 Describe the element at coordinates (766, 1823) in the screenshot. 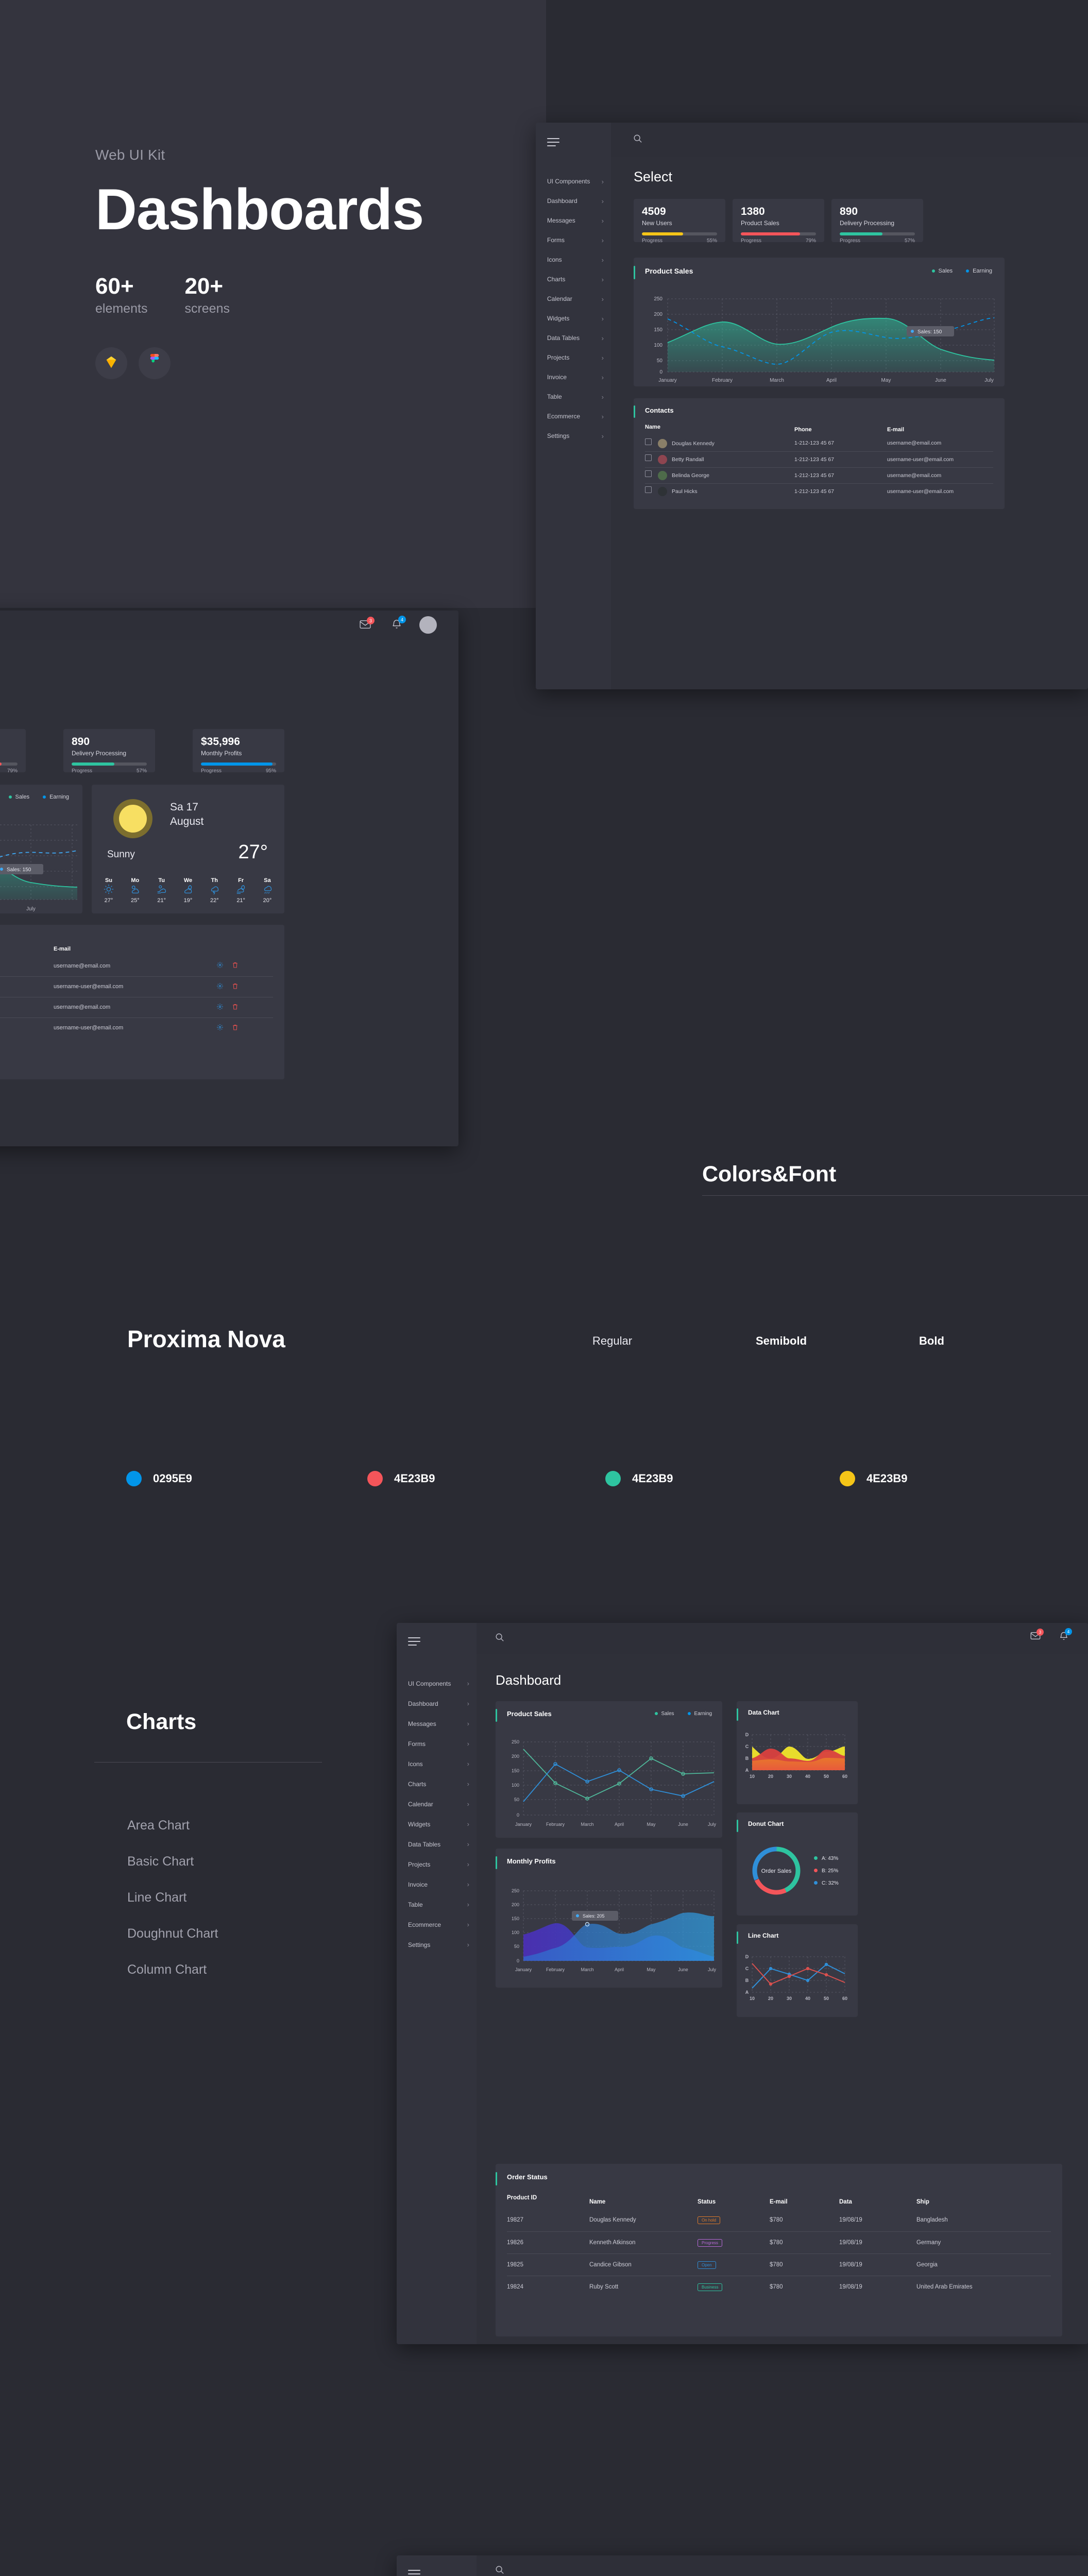

I see `card-title: Donut Chart` at that location.